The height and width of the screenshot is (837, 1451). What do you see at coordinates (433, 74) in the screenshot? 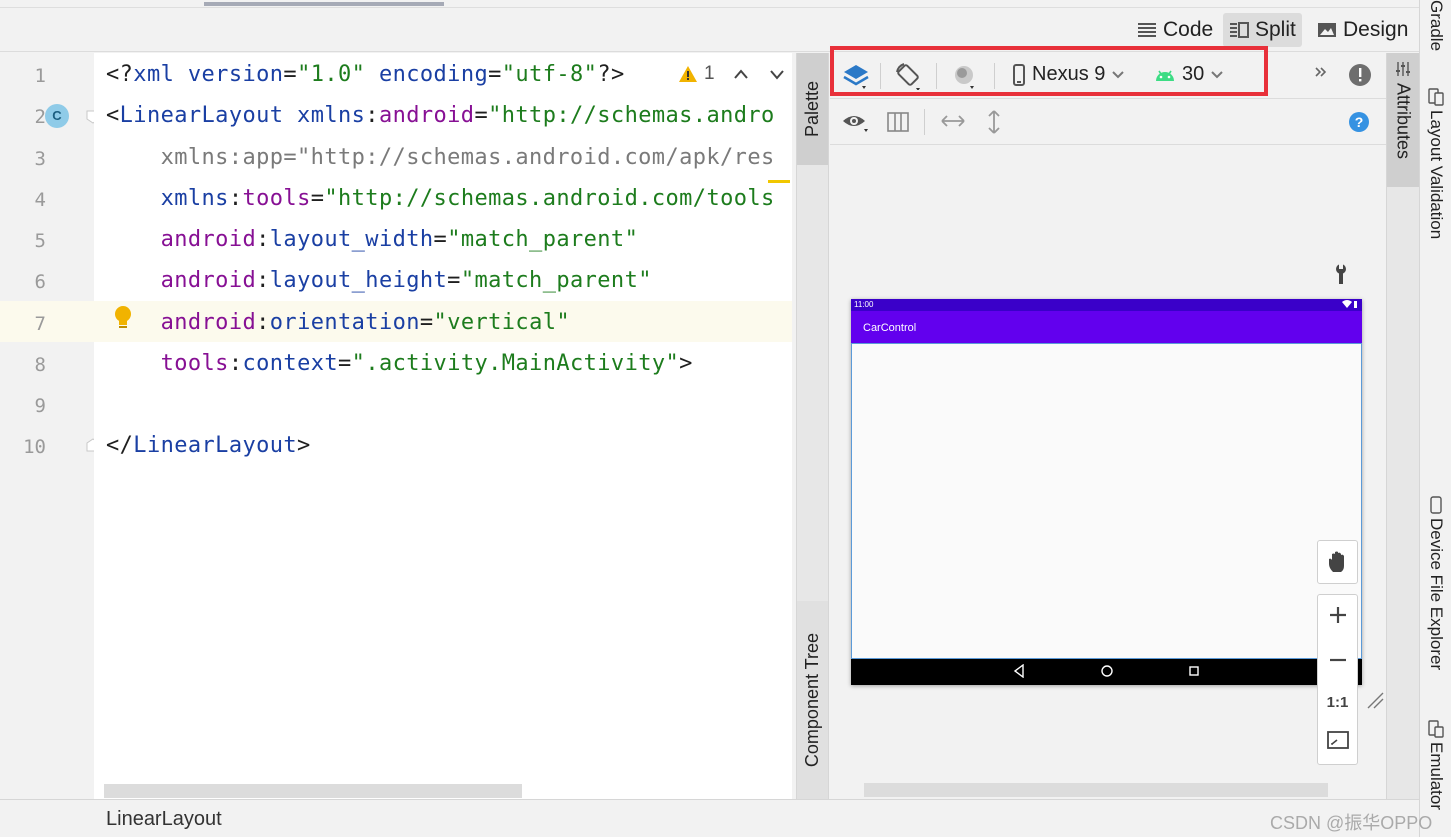
I see `code-token: encoding` at bounding box center [433, 74].